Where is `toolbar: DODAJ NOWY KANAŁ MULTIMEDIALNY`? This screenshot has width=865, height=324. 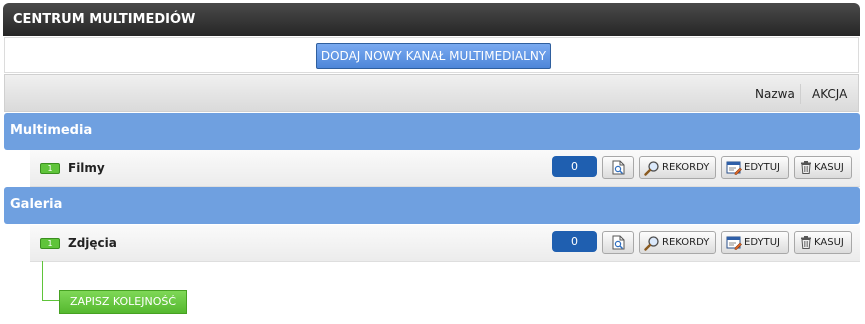 toolbar: DODAJ NOWY KANAŁ MULTIMEDIALNY is located at coordinates (431, 55).